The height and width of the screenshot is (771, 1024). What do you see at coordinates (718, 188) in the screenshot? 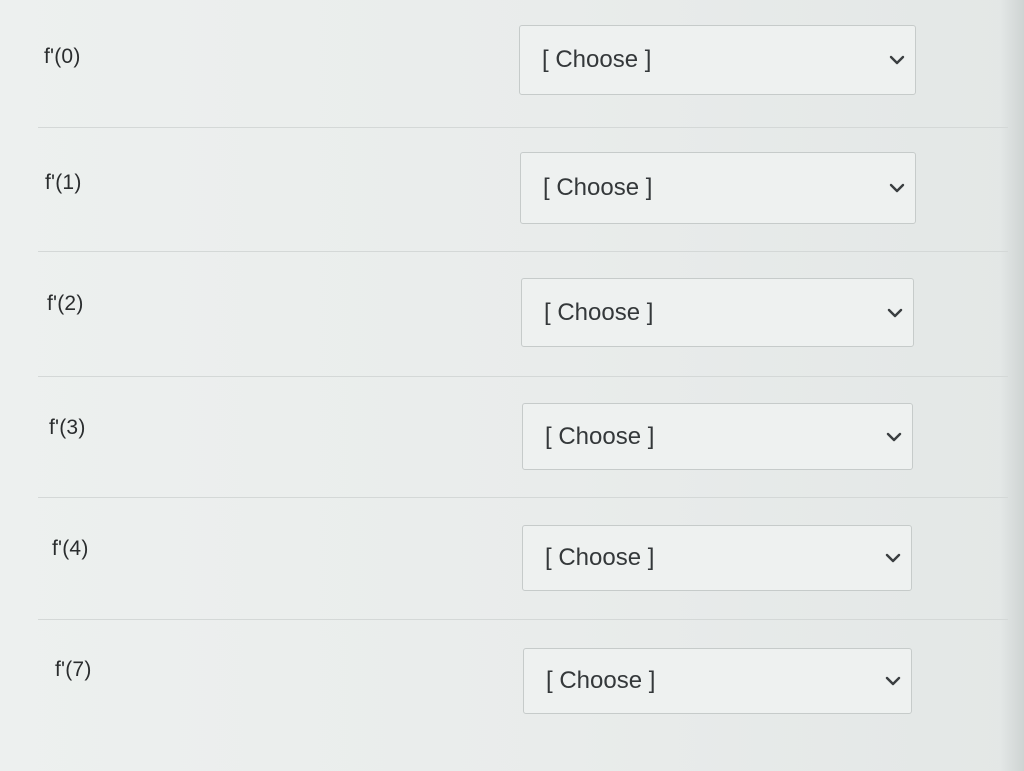
I see `answer-select-f1: [ Choose ]` at bounding box center [718, 188].